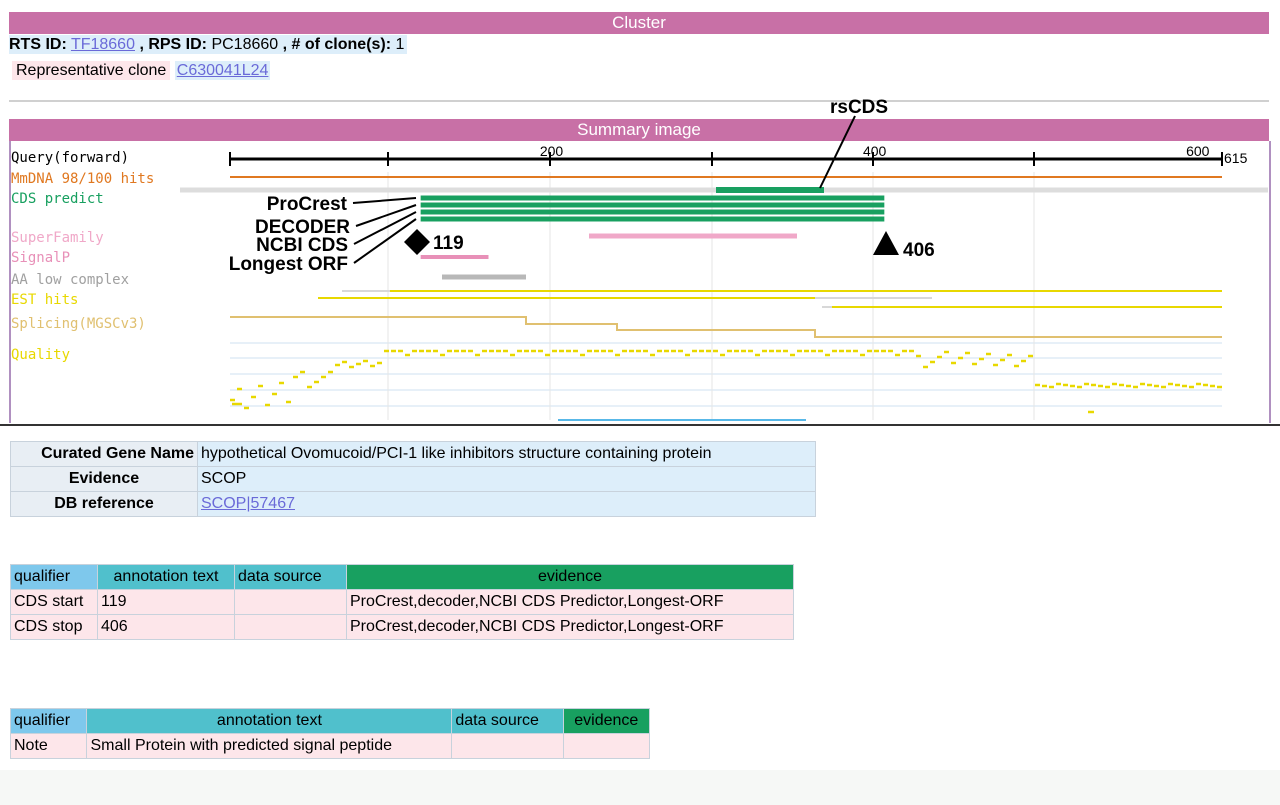 The image size is (1280, 805). I want to click on cds-stop-label: 406, so click(919, 250).